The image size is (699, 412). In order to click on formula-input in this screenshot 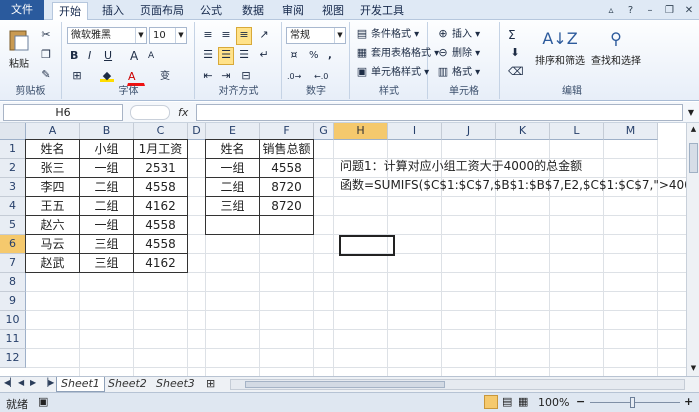, I will do `click(439, 112)`.